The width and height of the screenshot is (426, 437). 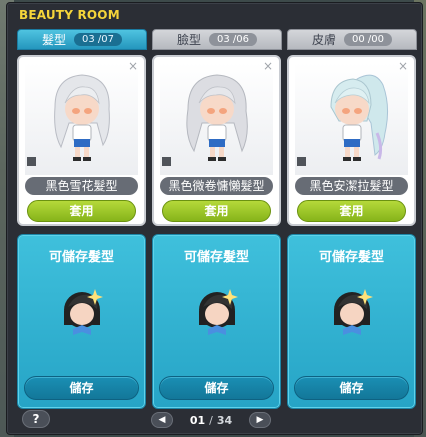 I want to click on tab-face-label: 臉型, so click(x=188, y=40).